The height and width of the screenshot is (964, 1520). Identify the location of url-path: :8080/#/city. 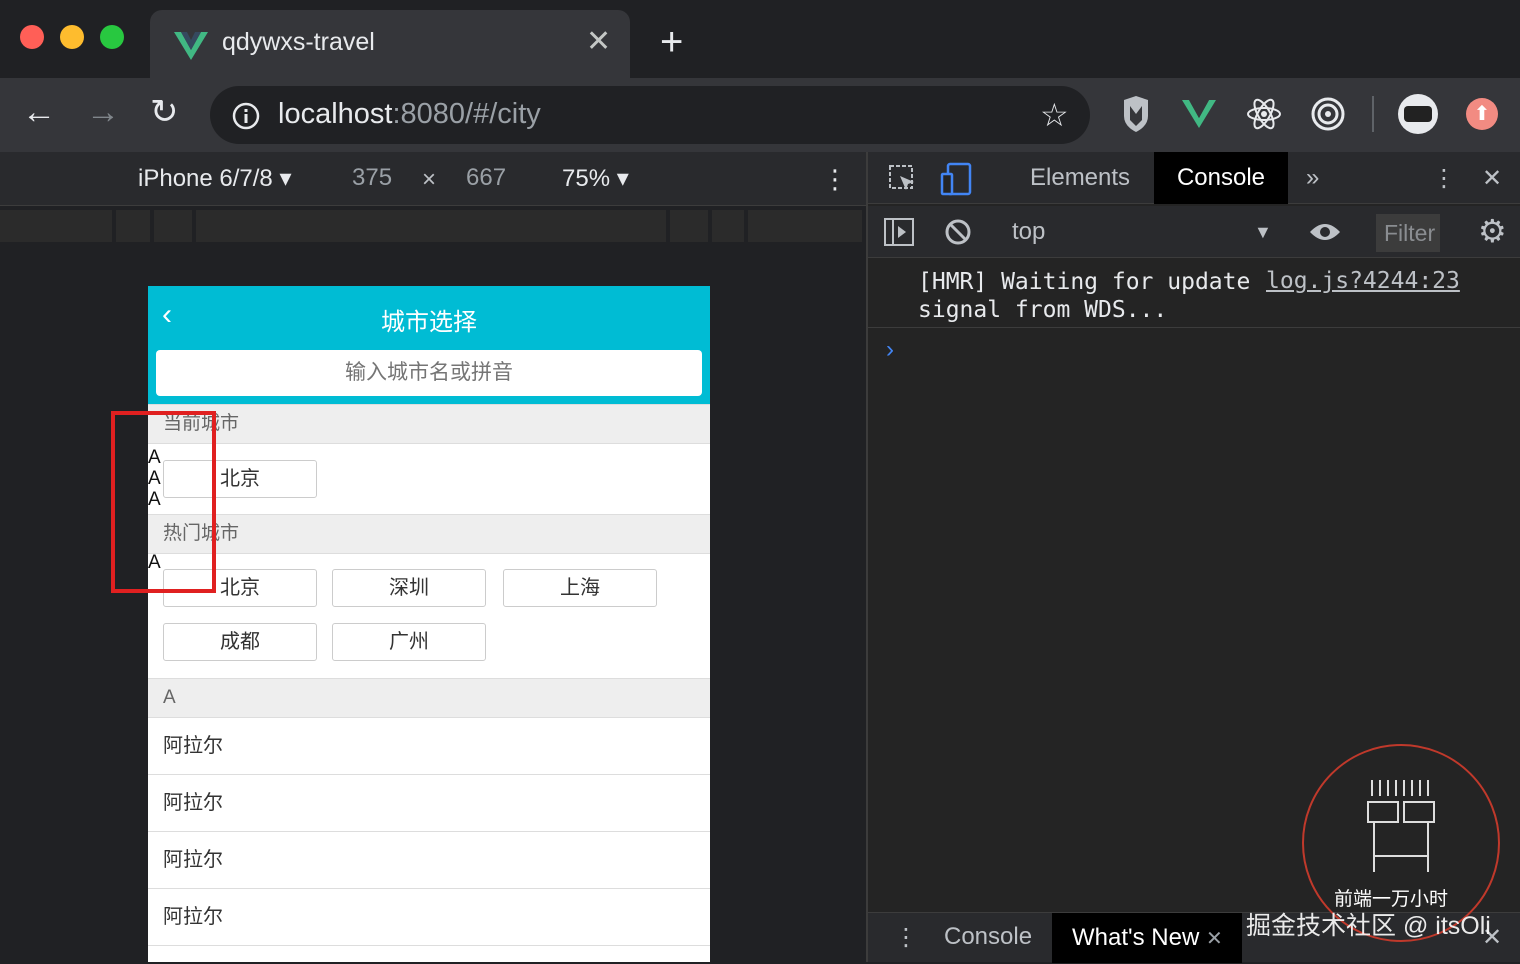
(466, 114).